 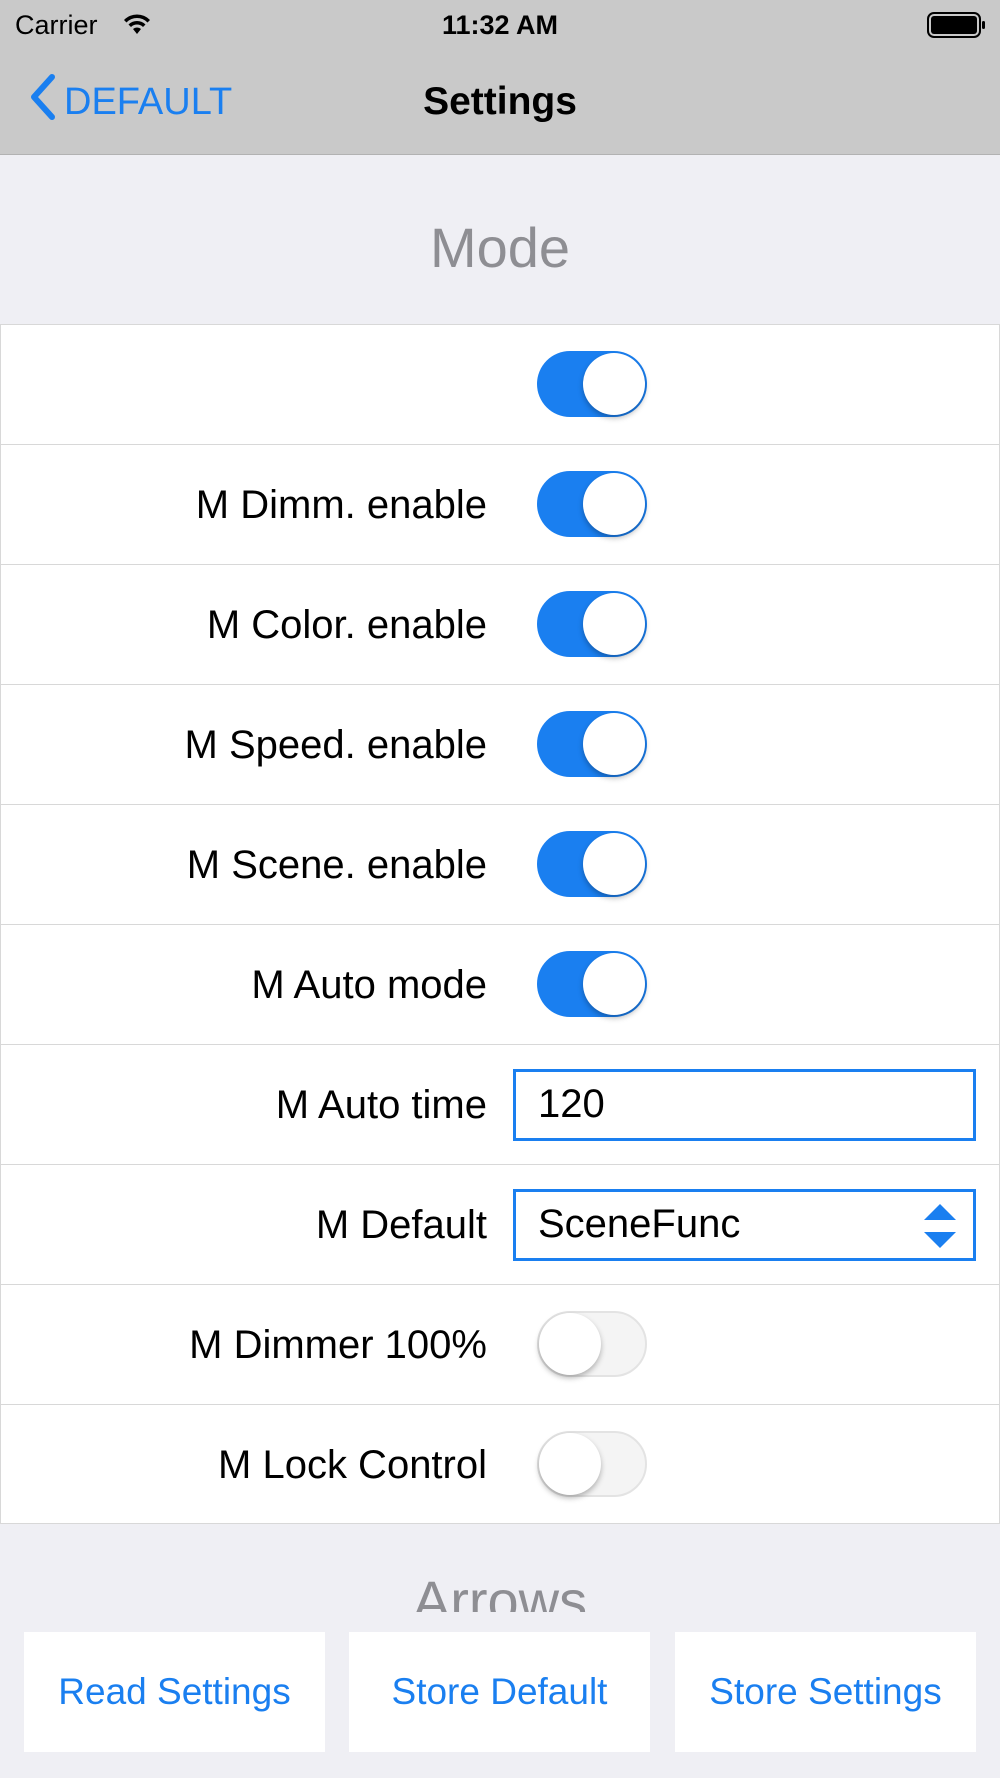 What do you see at coordinates (500, 1344) in the screenshot?
I see `settings-row-dimmer-100: M Dimmer 100%` at bounding box center [500, 1344].